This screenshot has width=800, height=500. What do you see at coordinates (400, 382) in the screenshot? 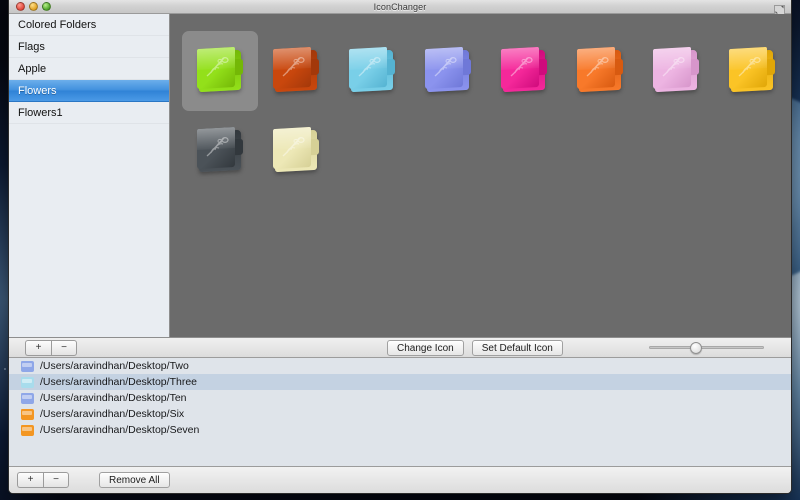
I see `file-list-row: /Users/aravindhan/Desktop/Three` at bounding box center [400, 382].